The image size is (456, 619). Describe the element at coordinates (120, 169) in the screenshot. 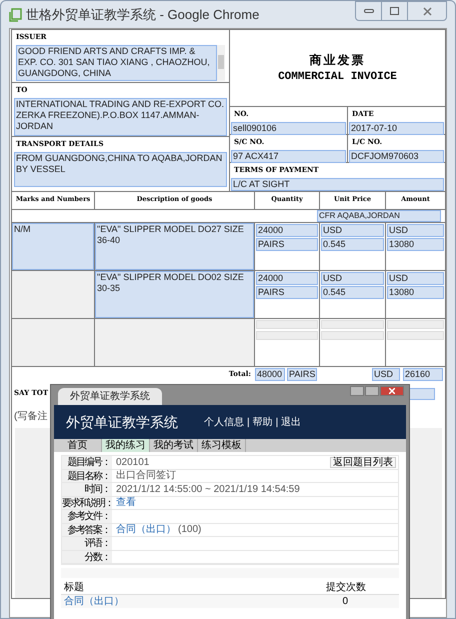

I see `text-area: FROM GUANGDONG,CHINA TO AQABA,JORDAN BY VESSEL` at that location.